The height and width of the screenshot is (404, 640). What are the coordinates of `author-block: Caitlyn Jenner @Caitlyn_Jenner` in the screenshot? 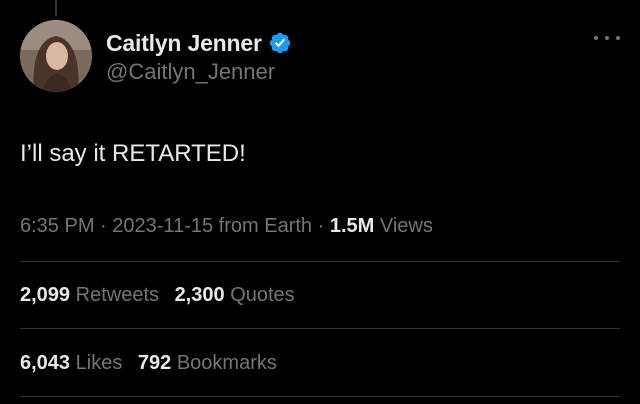 It's located at (199, 57).